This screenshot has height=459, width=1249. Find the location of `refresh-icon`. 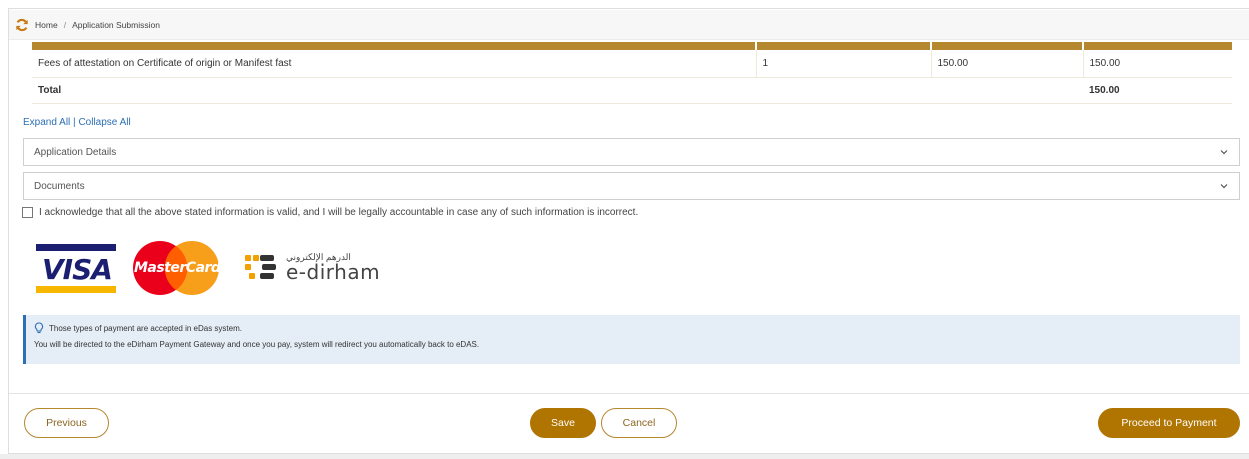

refresh-icon is located at coordinates (22, 25).